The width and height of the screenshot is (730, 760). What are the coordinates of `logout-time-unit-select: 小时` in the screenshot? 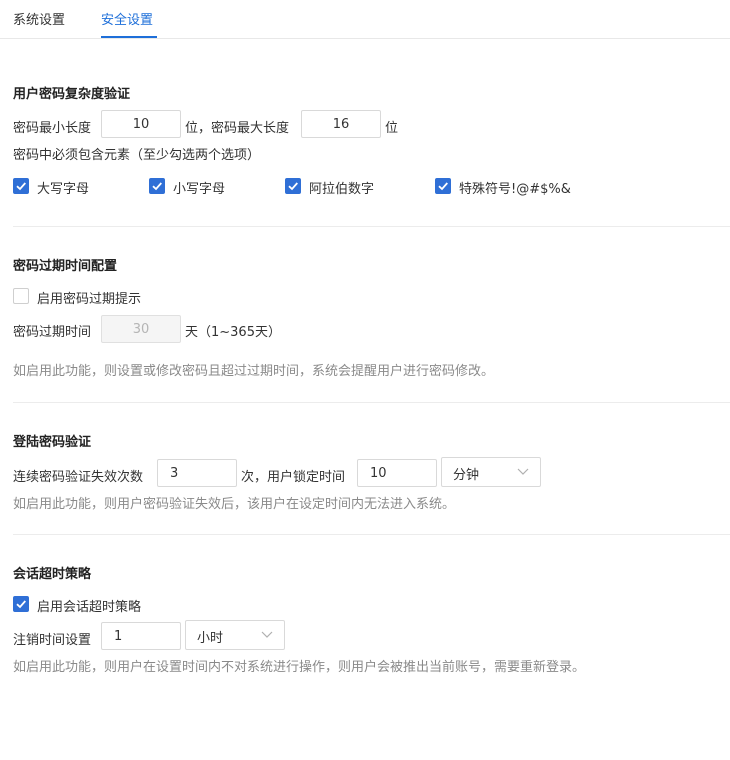 It's located at (235, 635).